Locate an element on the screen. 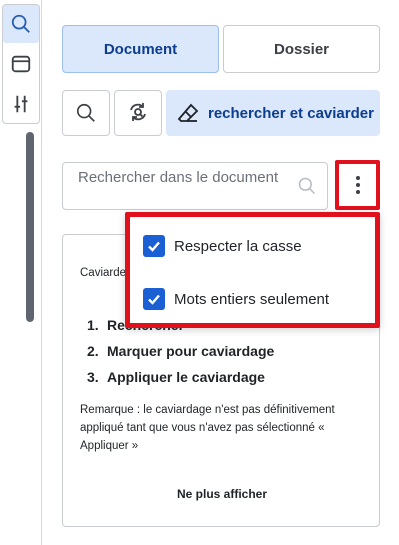  search-panel-button is located at coordinates (21, 24).